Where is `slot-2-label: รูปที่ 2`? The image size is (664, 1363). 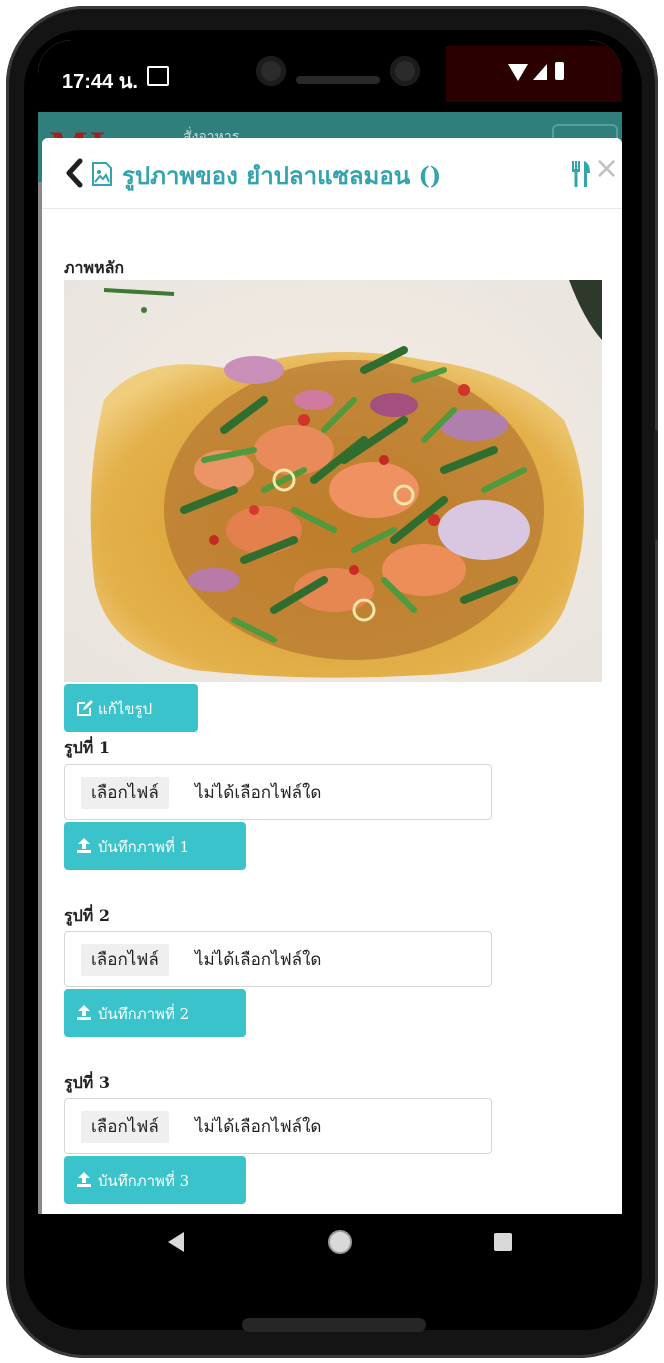
slot-2-label: รูปที่ 2 is located at coordinates (87, 915).